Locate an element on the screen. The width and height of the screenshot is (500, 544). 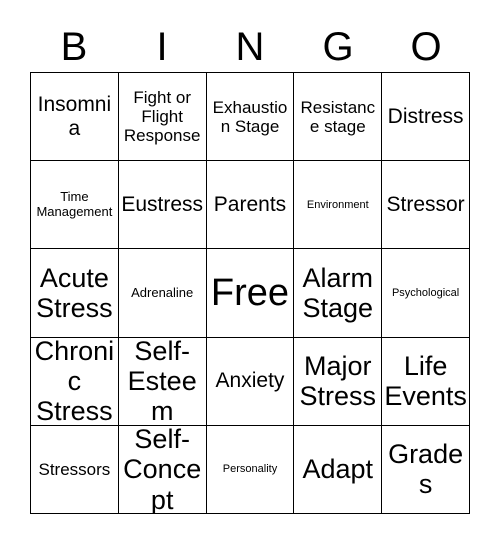
bingo-cell: Acute Stress is located at coordinates (75, 293).